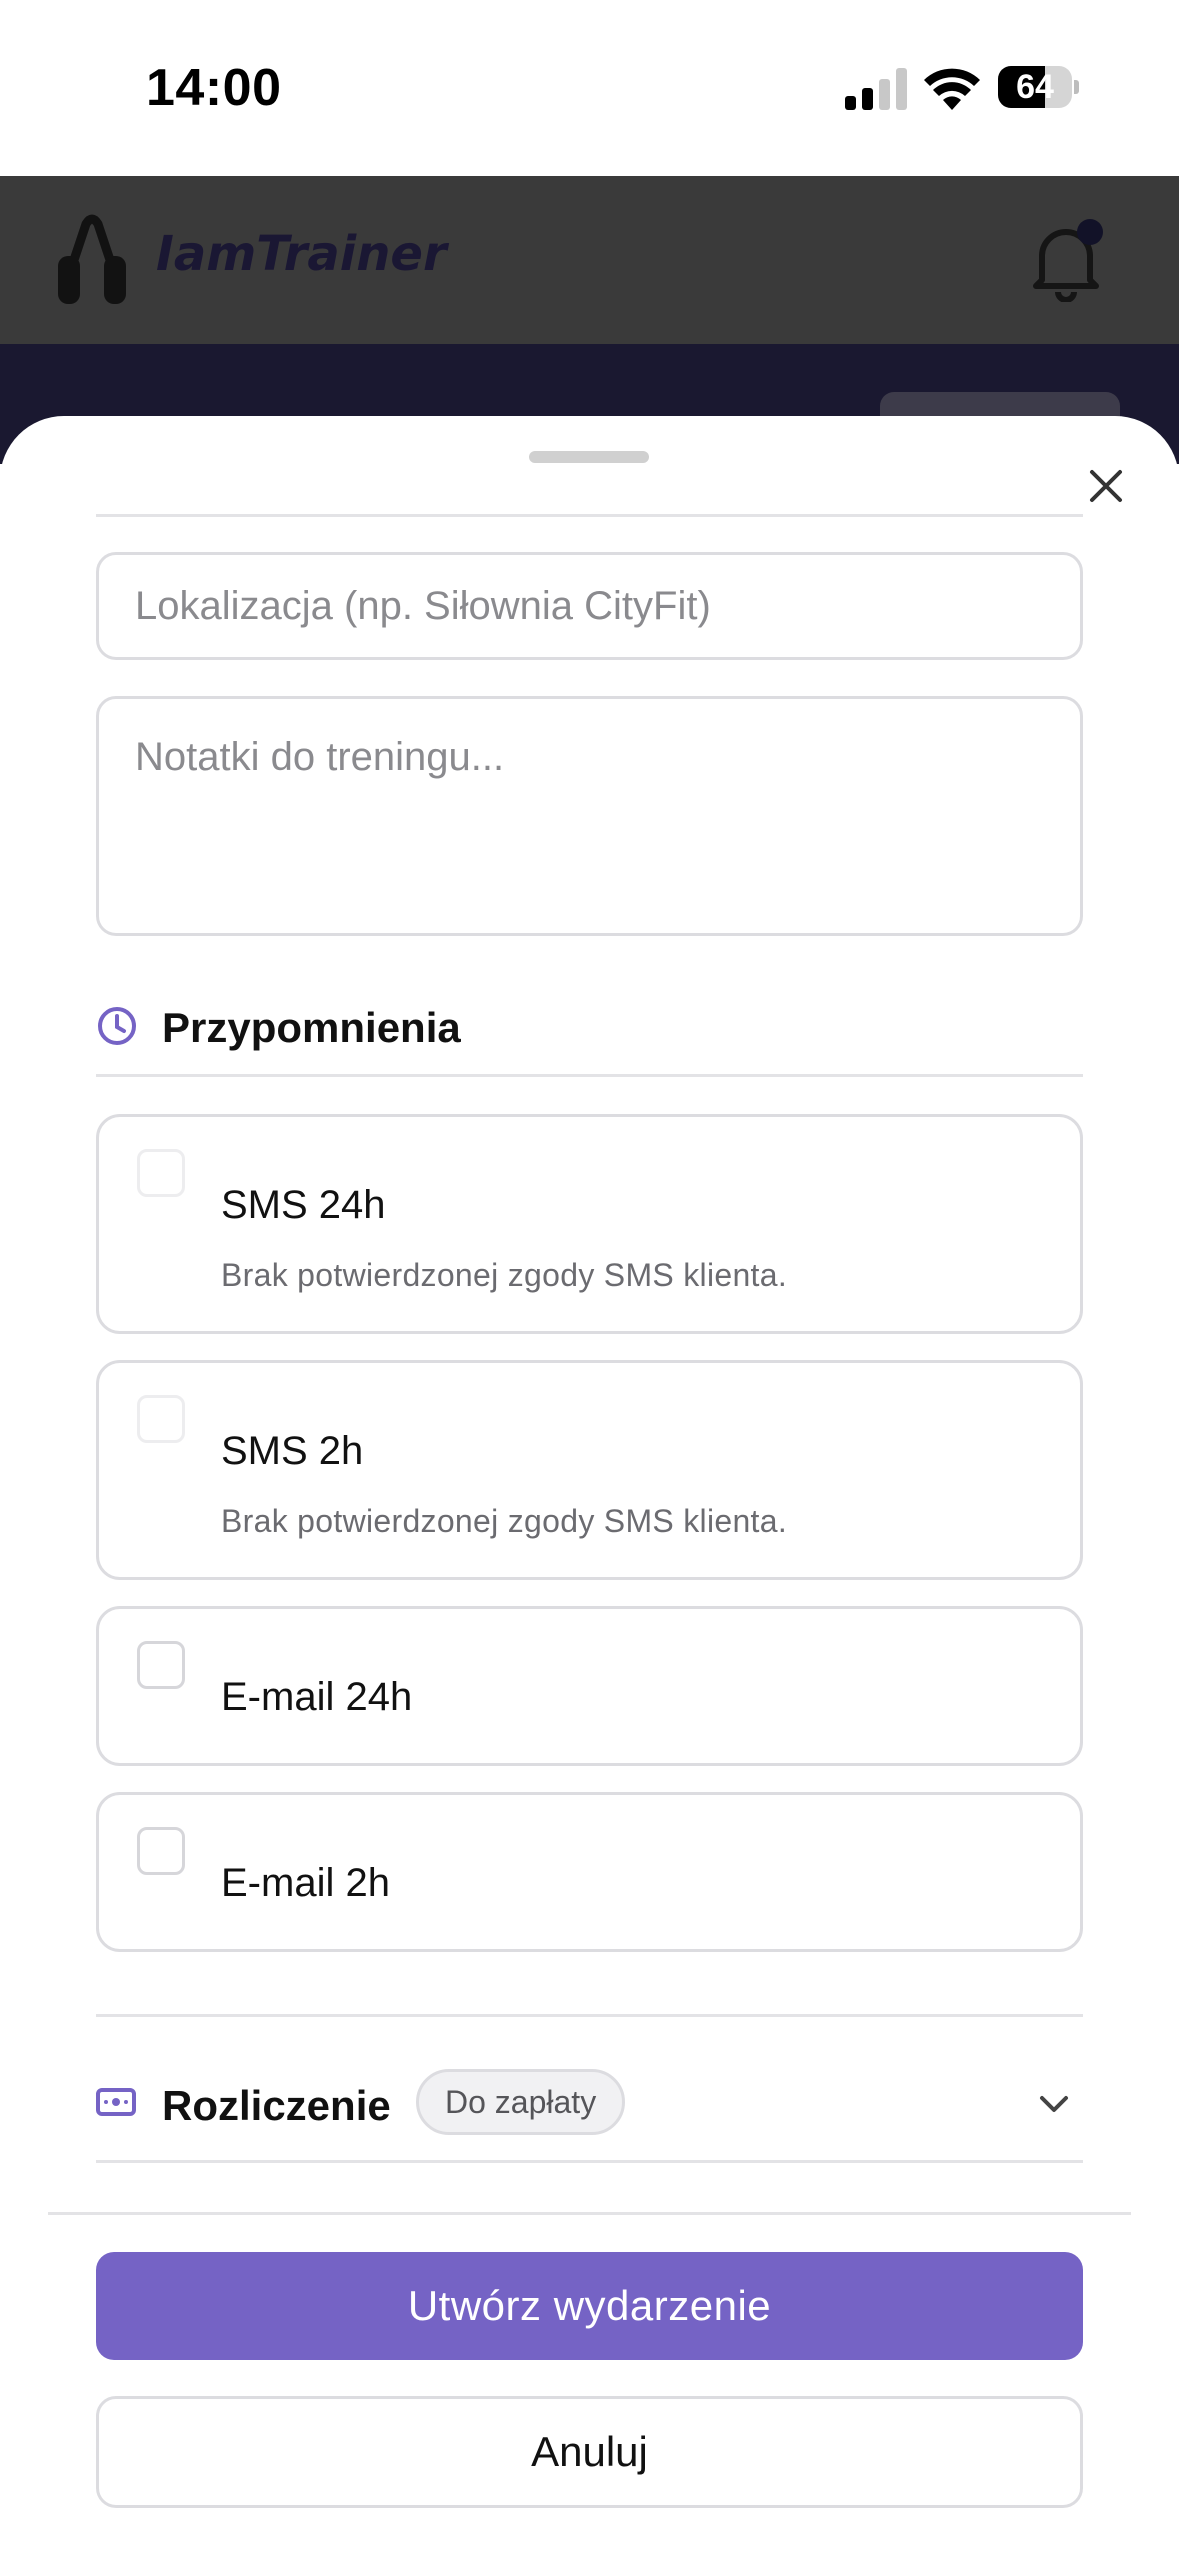  Describe the element at coordinates (521, 2102) in the screenshot. I see `status-badge: Do zapłaty` at that location.